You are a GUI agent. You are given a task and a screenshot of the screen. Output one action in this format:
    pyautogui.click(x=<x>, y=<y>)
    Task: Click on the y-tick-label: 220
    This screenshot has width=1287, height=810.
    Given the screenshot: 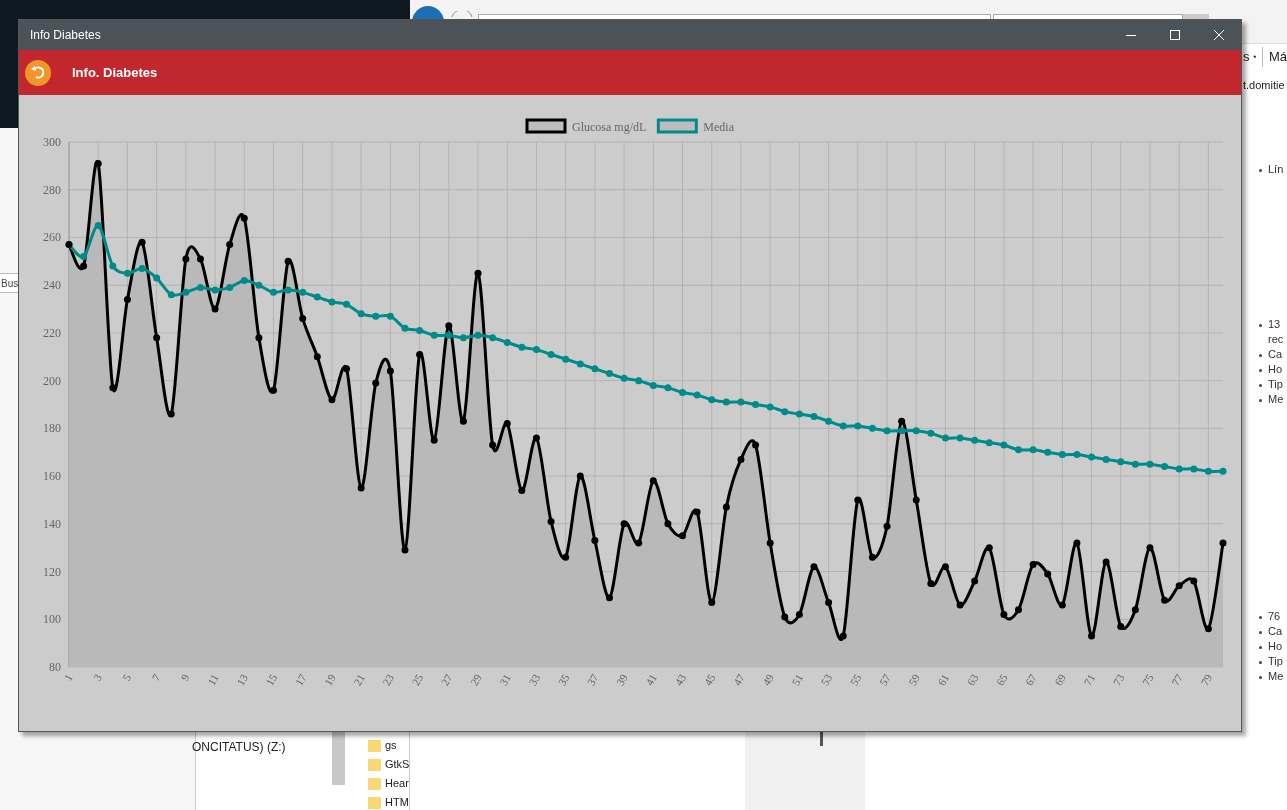 What is the action you would take?
    pyautogui.click(x=52, y=332)
    